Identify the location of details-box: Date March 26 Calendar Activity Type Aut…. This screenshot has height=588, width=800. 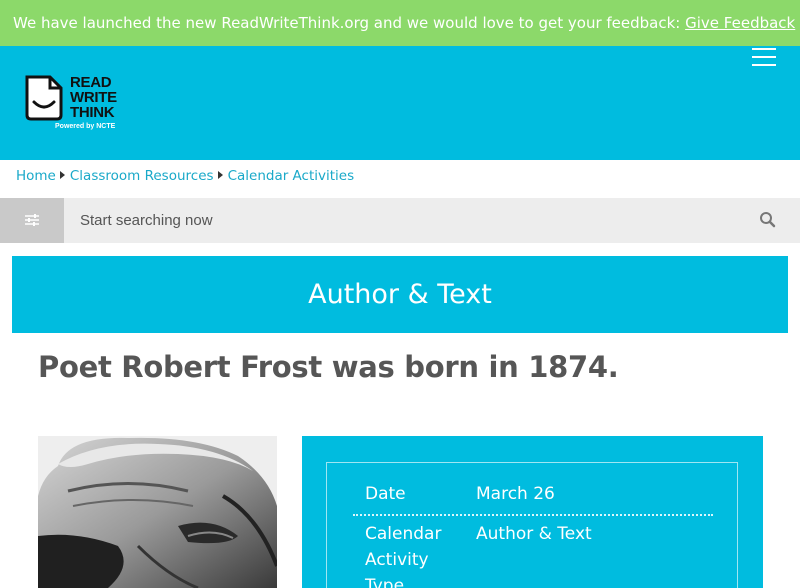
(532, 525).